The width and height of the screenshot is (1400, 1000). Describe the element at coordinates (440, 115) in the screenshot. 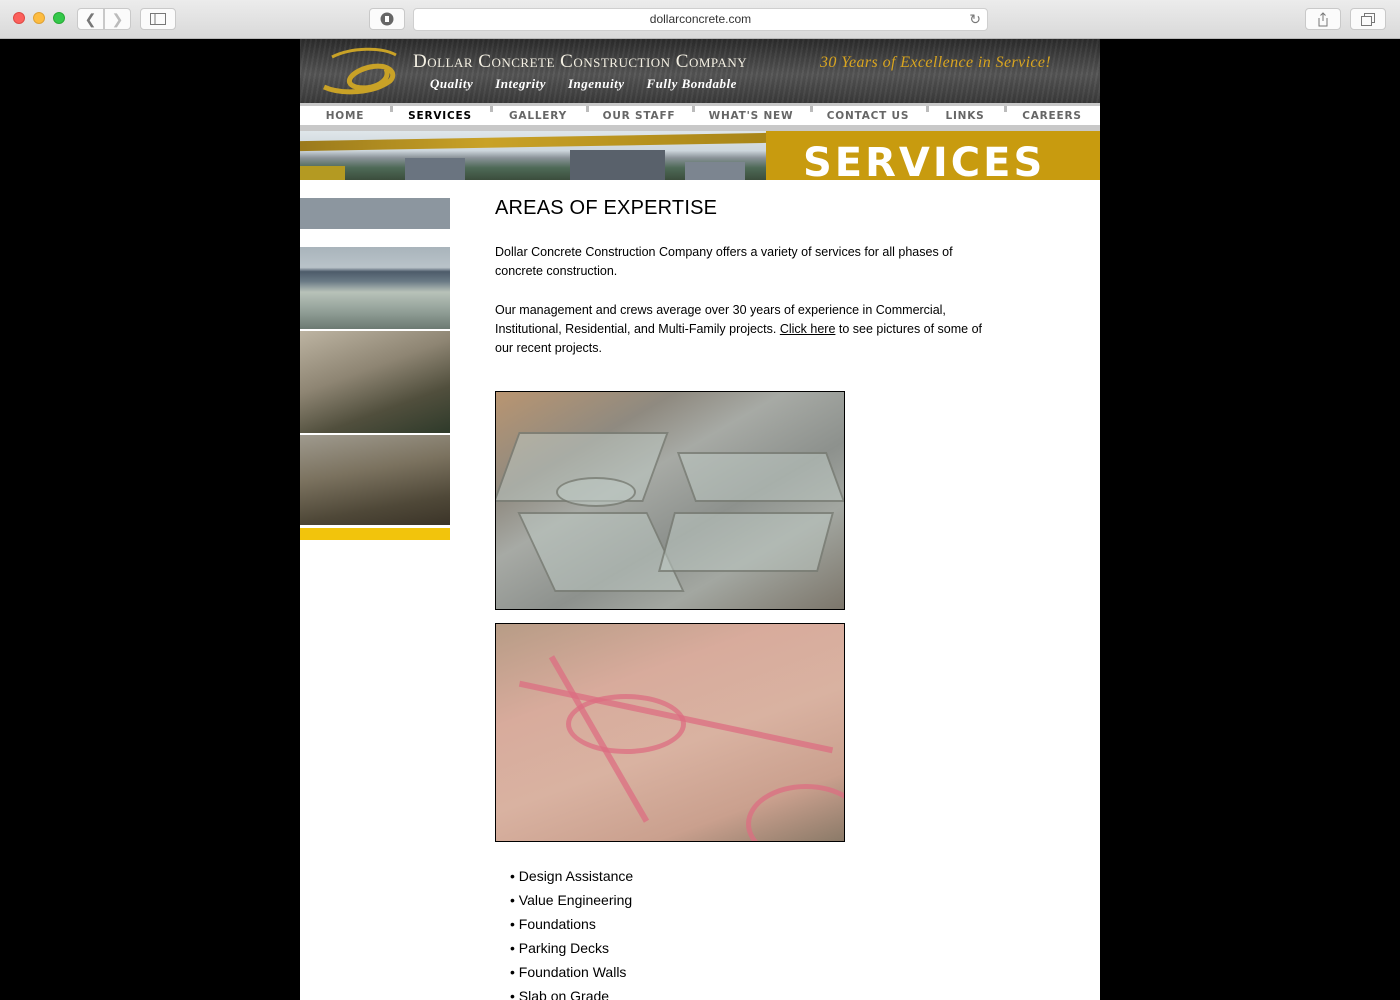

I see `nav-services: SERVICES` at that location.